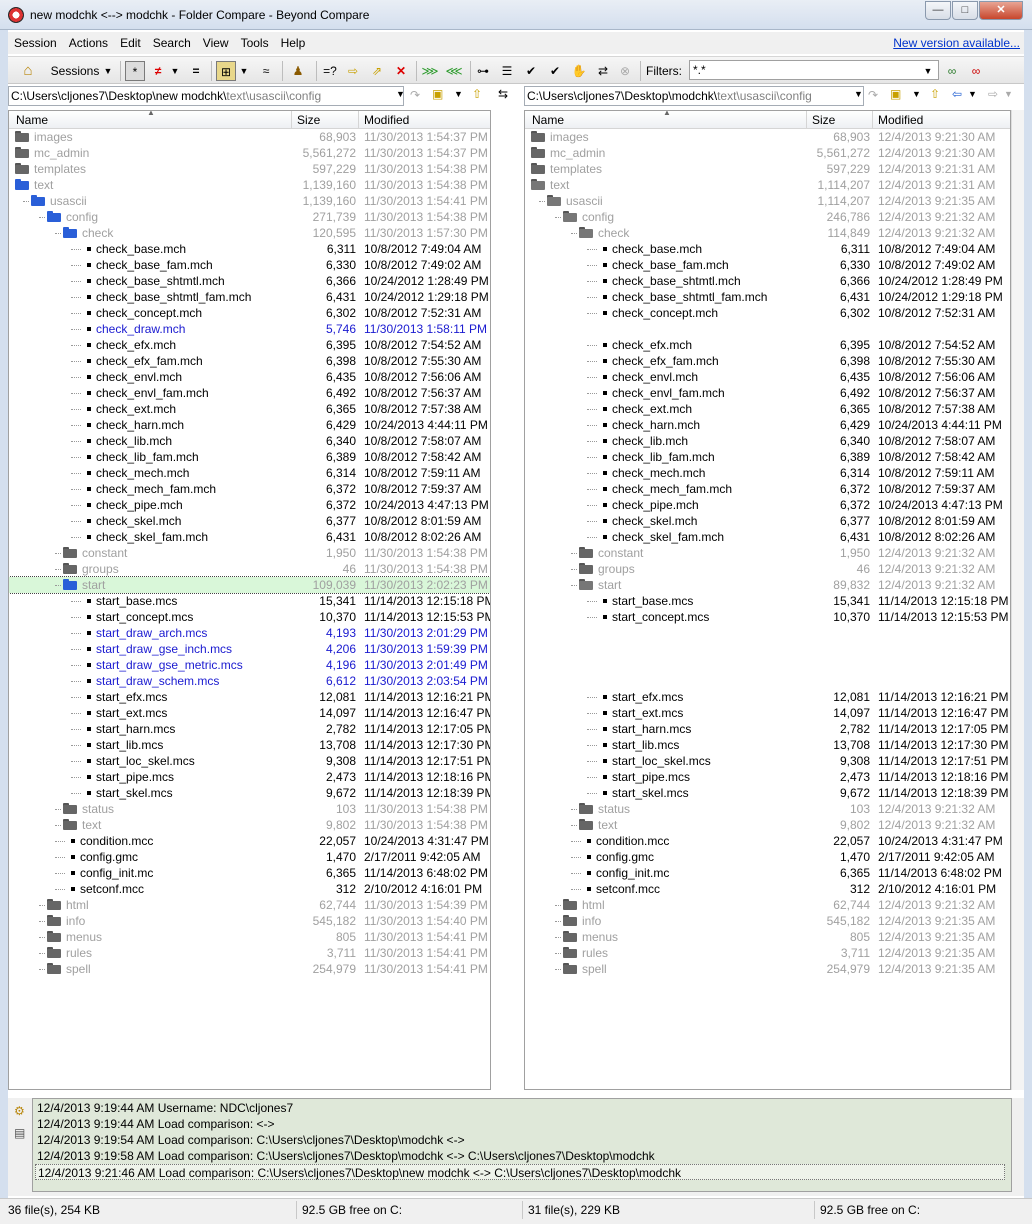  I want to click on file-row: check_efx.mch 6,395 10/8/2012 7:54:52 AM, so click(249, 345).